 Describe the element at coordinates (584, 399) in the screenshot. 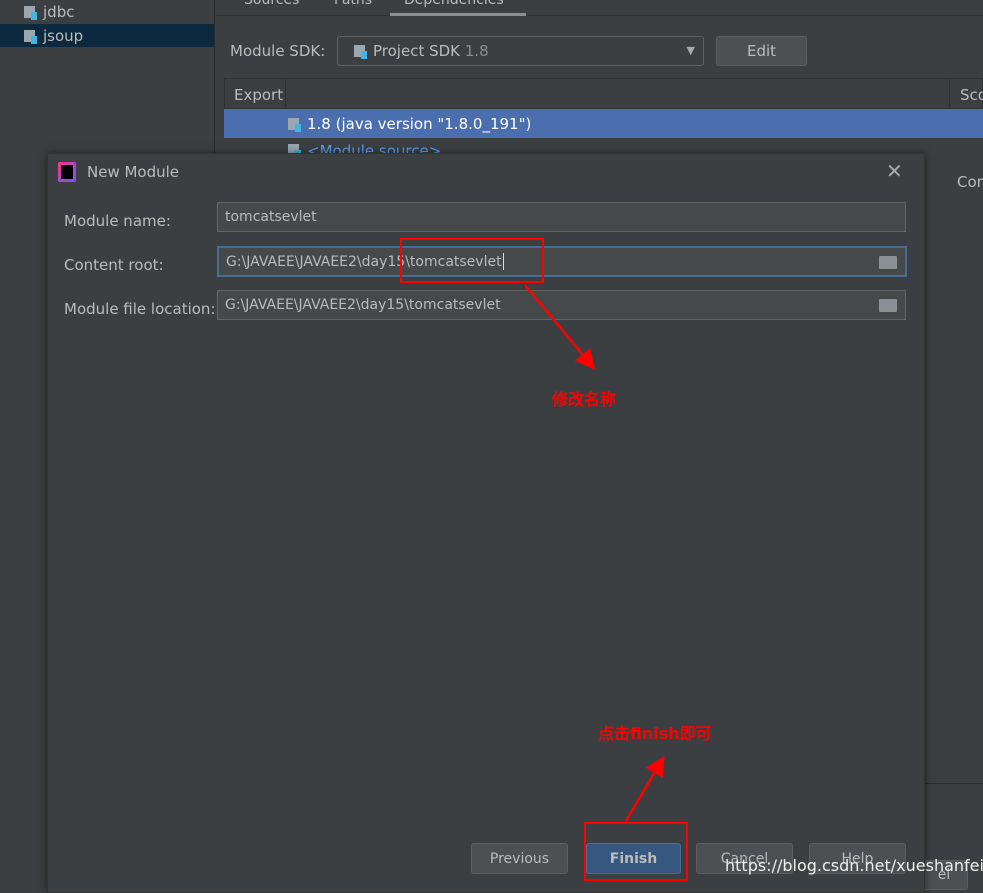

I see `annotation-rename: 修改名称` at that location.